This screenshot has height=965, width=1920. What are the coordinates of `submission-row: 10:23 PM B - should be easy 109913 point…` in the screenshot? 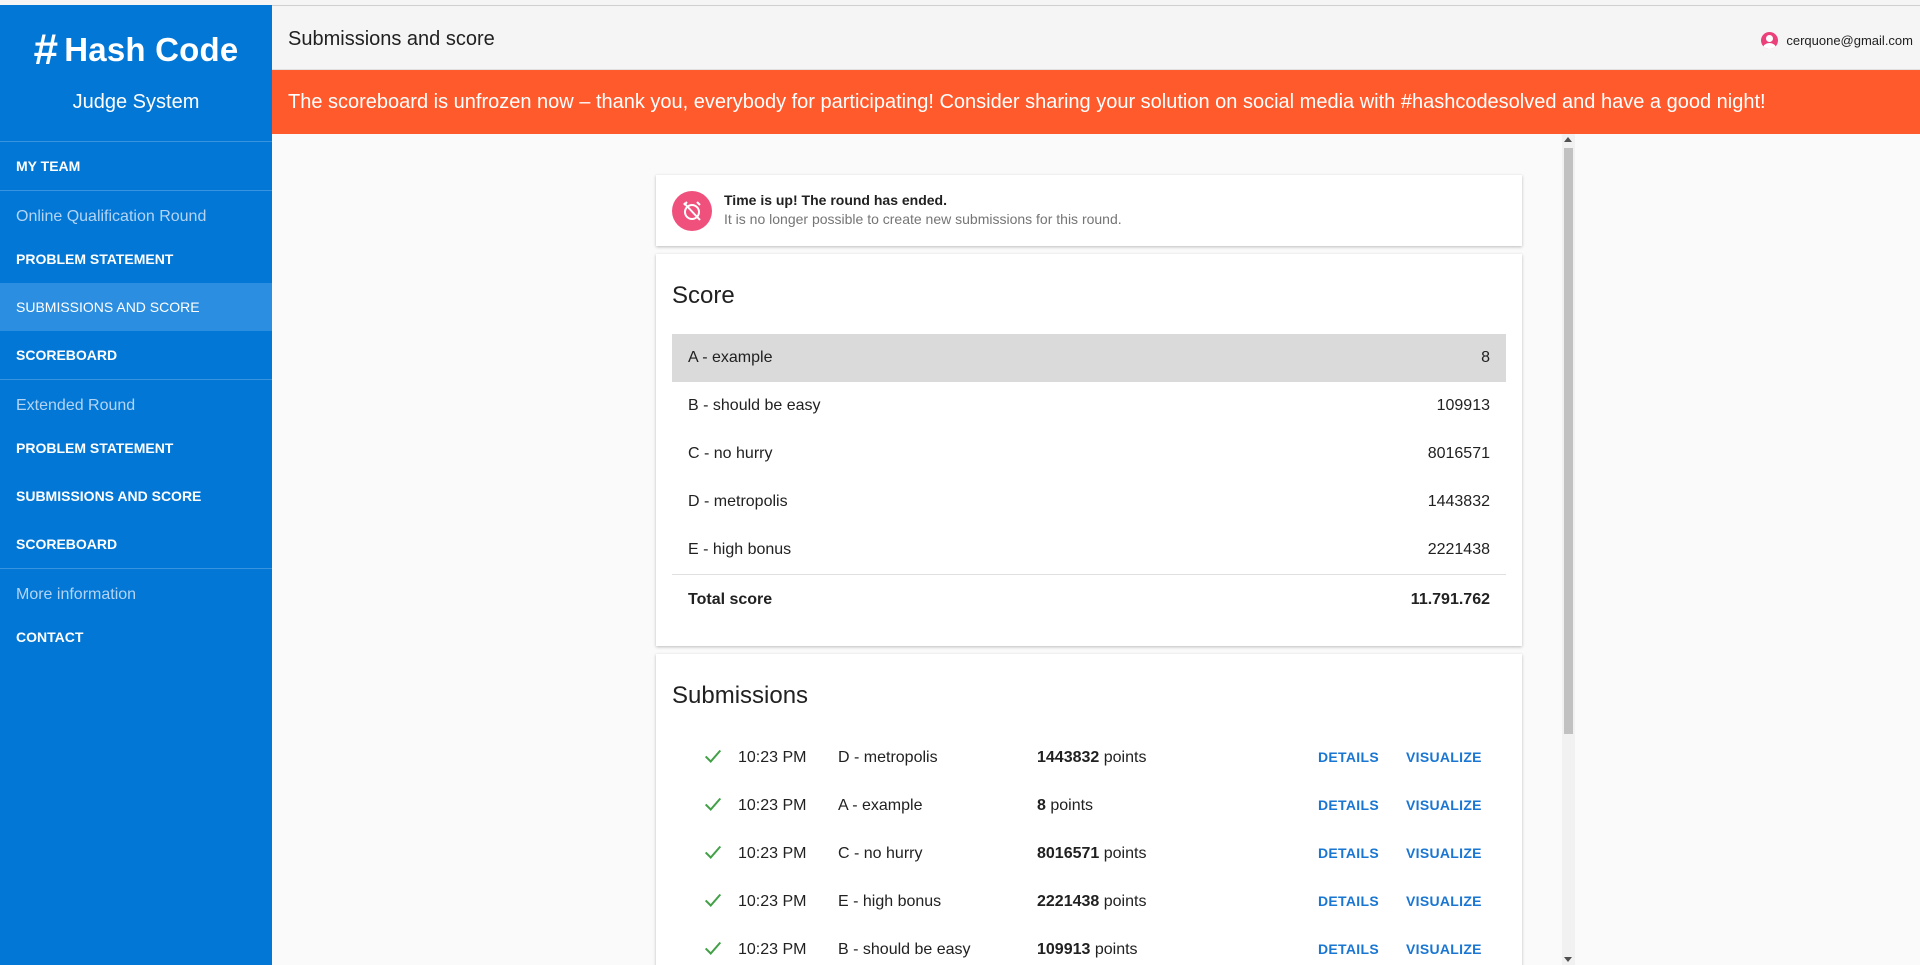 It's located at (1089, 945).